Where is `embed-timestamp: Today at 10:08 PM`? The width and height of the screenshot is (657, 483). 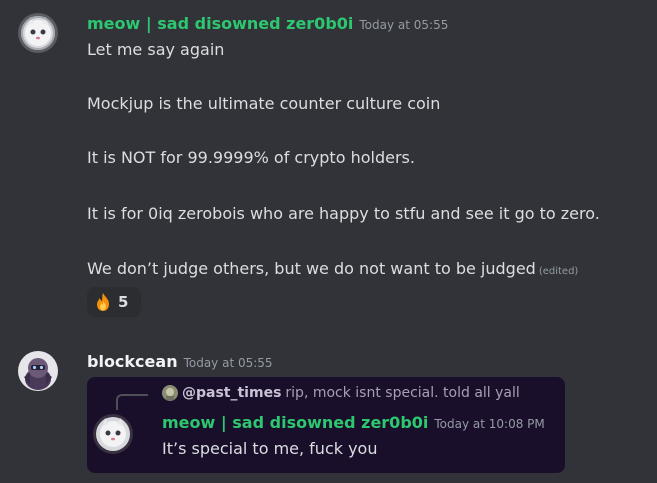
embed-timestamp: Today at 10:08 PM is located at coordinates (489, 424).